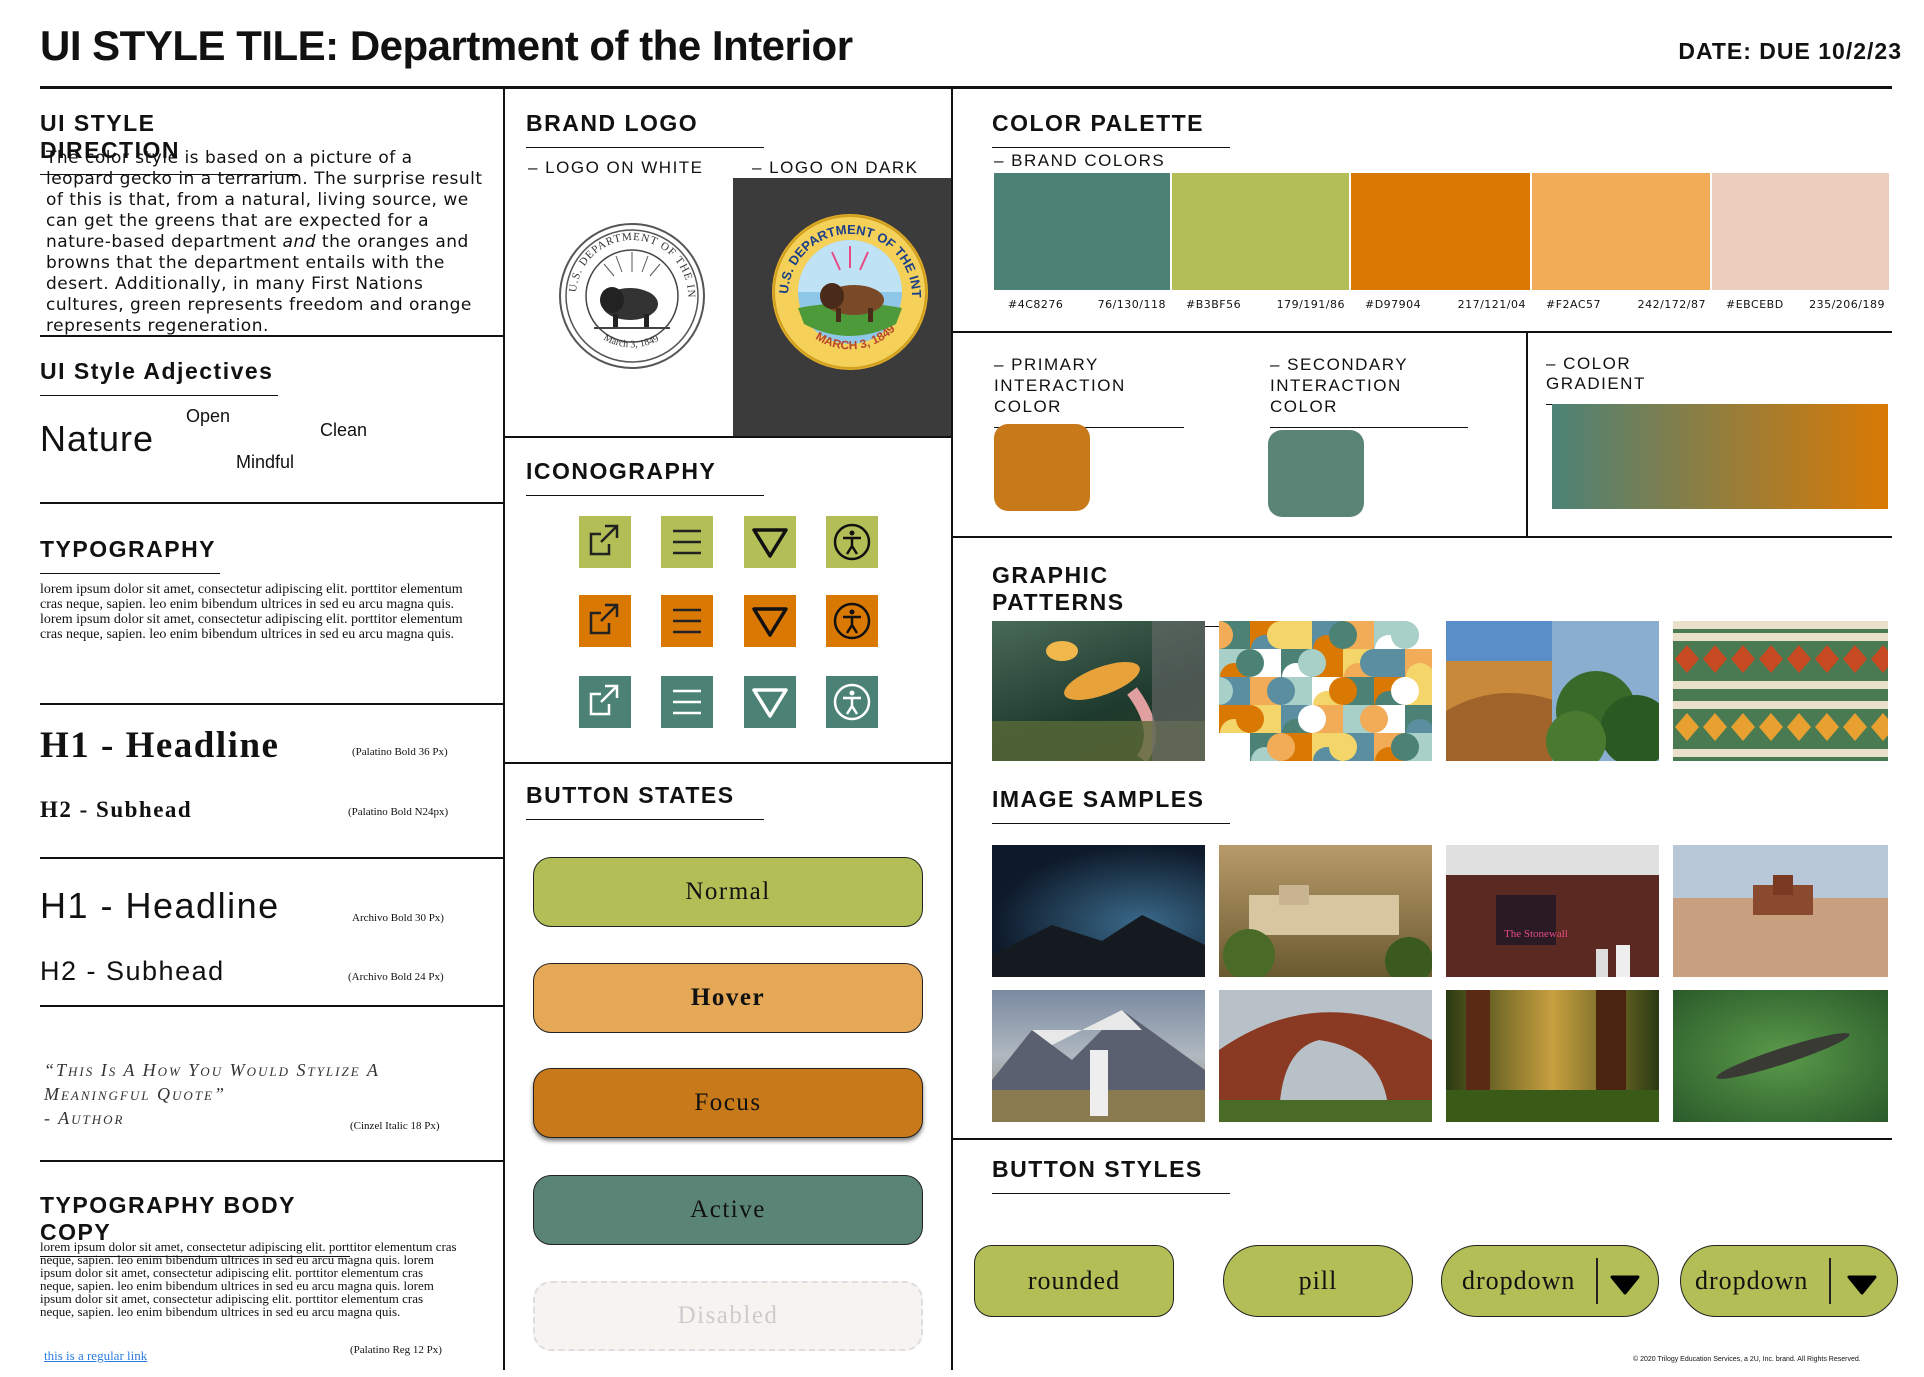 This screenshot has width=1924, height=1377. Describe the element at coordinates (1325, 911) in the screenshot. I see `cliff-dwelling-image` at that location.